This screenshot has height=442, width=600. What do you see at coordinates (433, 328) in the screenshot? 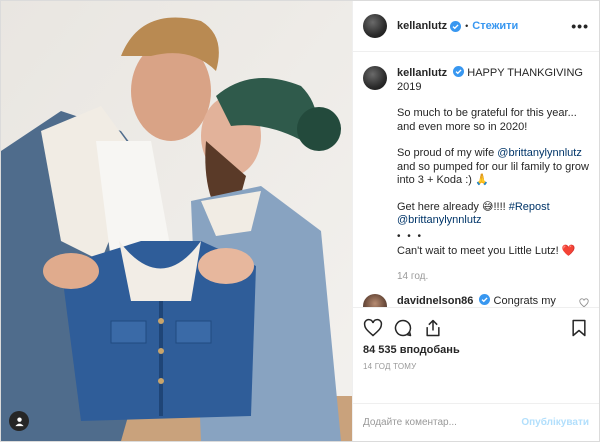
I see `share-icon` at bounding box center [433, 328].